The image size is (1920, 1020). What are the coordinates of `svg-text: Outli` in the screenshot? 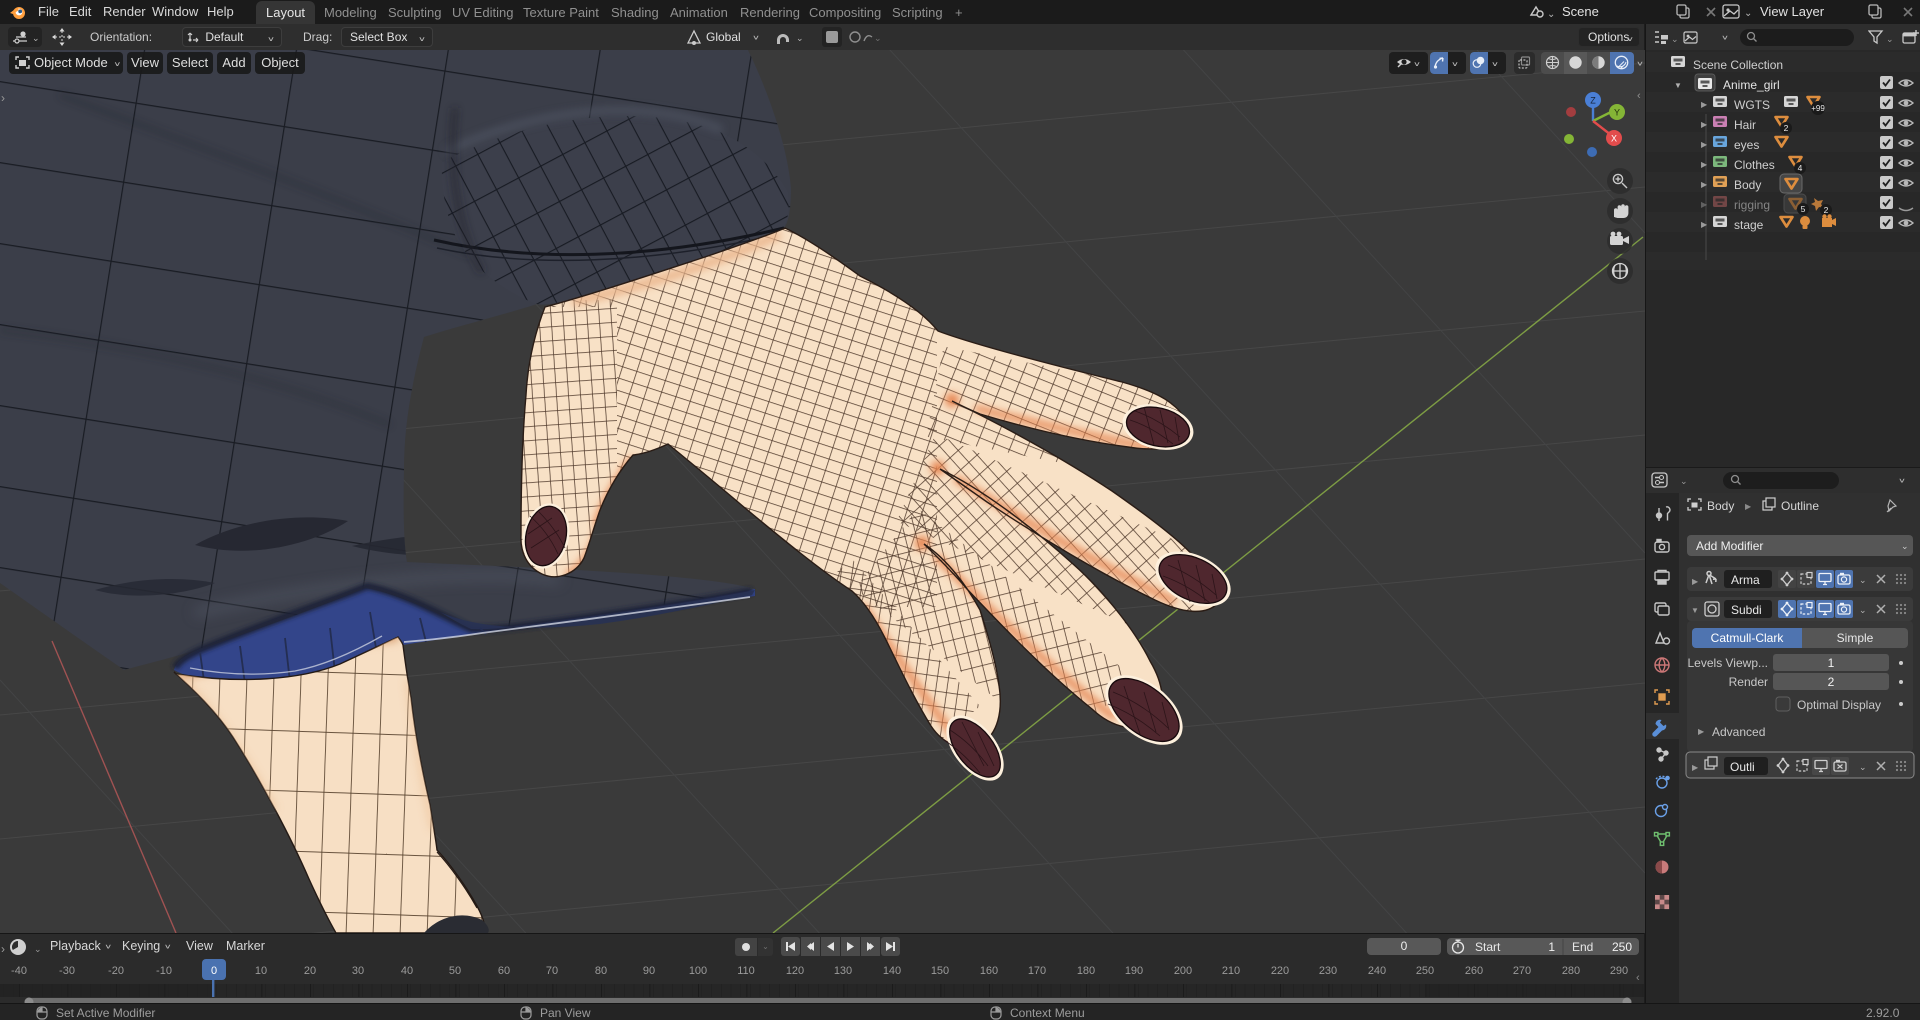 It's located at (1742, 767).